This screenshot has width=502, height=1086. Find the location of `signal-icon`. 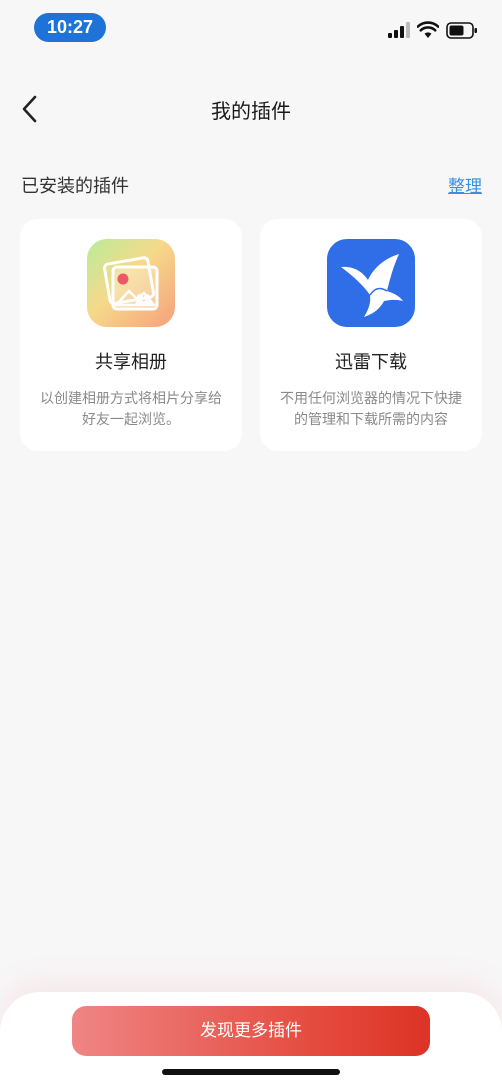

signal-icon is located at coordinates (399, 30).